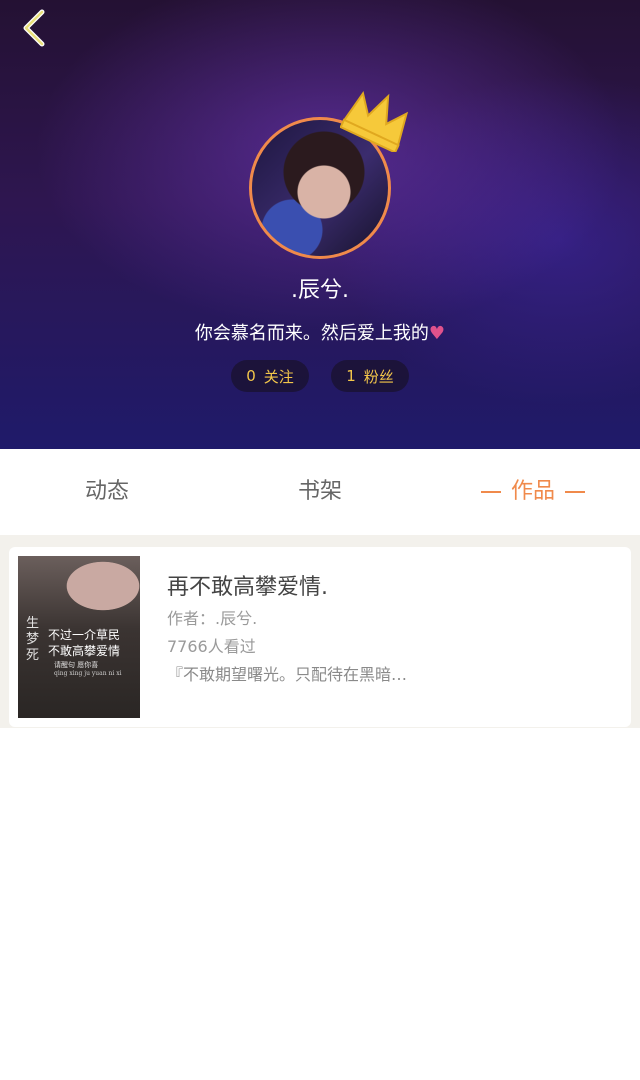 The width and height of the screenshot is (640, 1080). I want to click on profile-signature: 你会慕名而来。然后爱上我的♥, so click(320, 332).